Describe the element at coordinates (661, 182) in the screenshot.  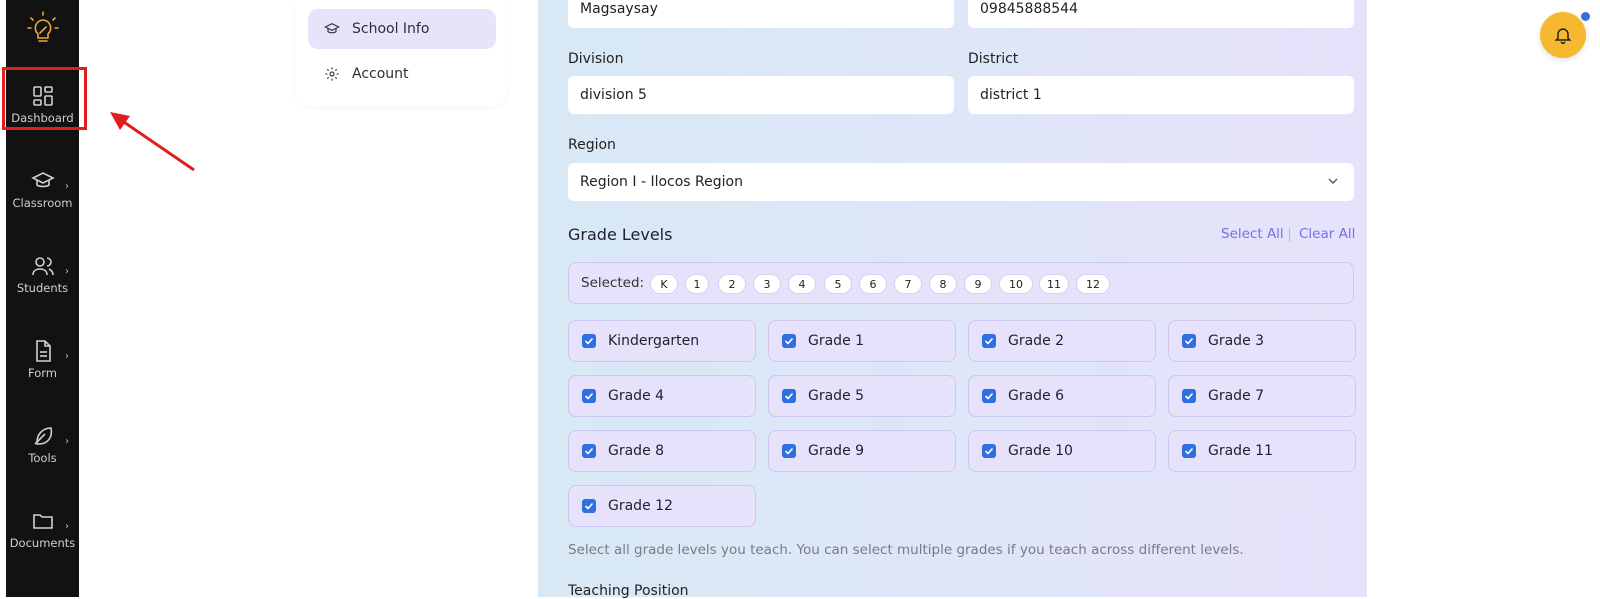
I see `region-value: Region I - Ilocos Region` at that location.